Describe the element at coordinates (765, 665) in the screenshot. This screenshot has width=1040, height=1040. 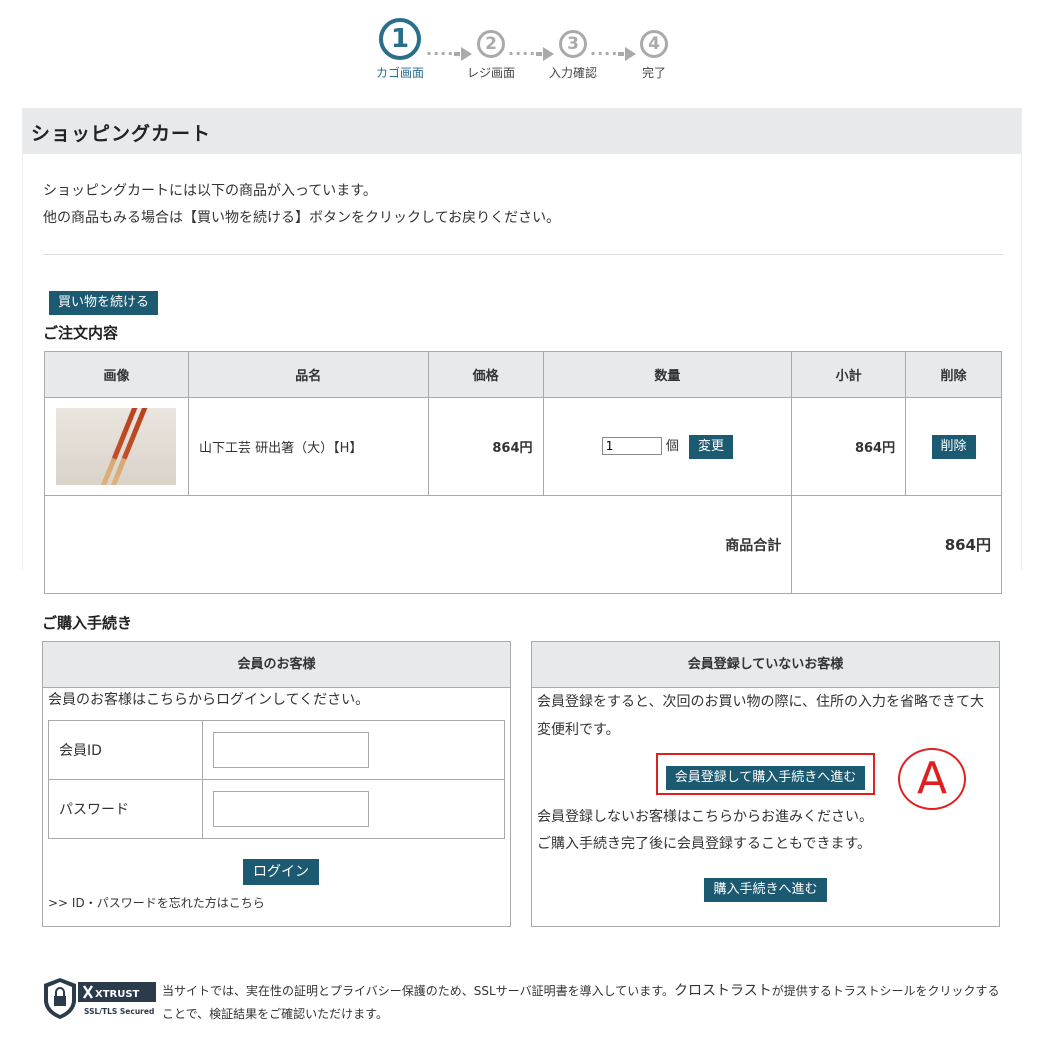
I see `guest-header: 会員登録していないお客様` at that location.